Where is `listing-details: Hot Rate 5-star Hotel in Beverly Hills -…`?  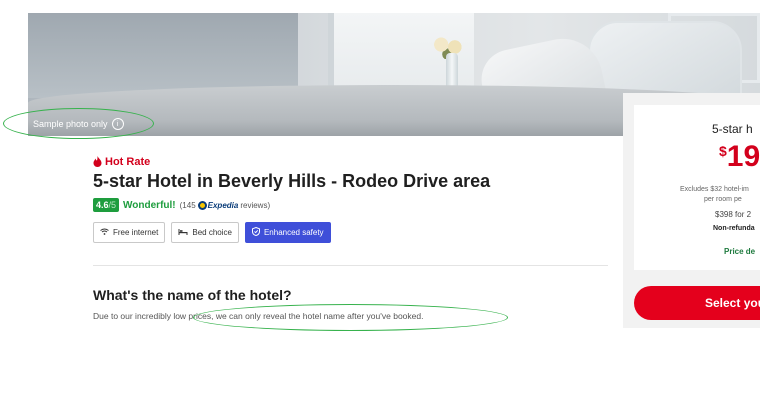
listing-details: Hot Rate 5-star Hotel in Beverly Hills -… is located at coordinates (350, 199).